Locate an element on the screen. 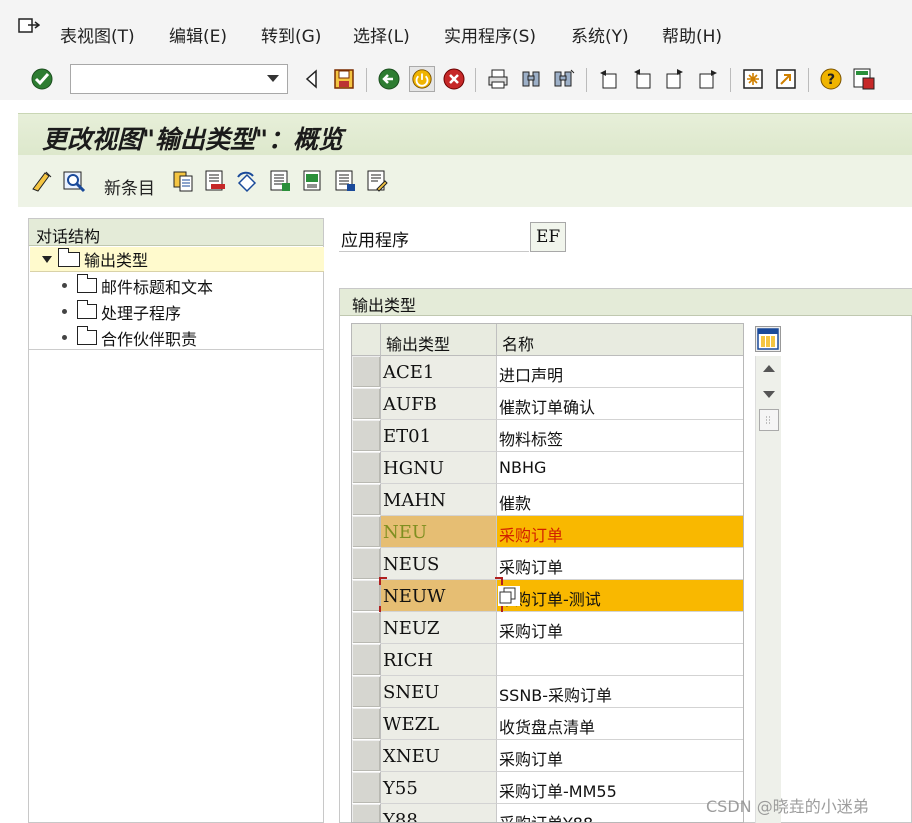 The width and height of the screenshot is (912, 823). name-cell: 采购订单-测试 is located at coordinates (620, 596).